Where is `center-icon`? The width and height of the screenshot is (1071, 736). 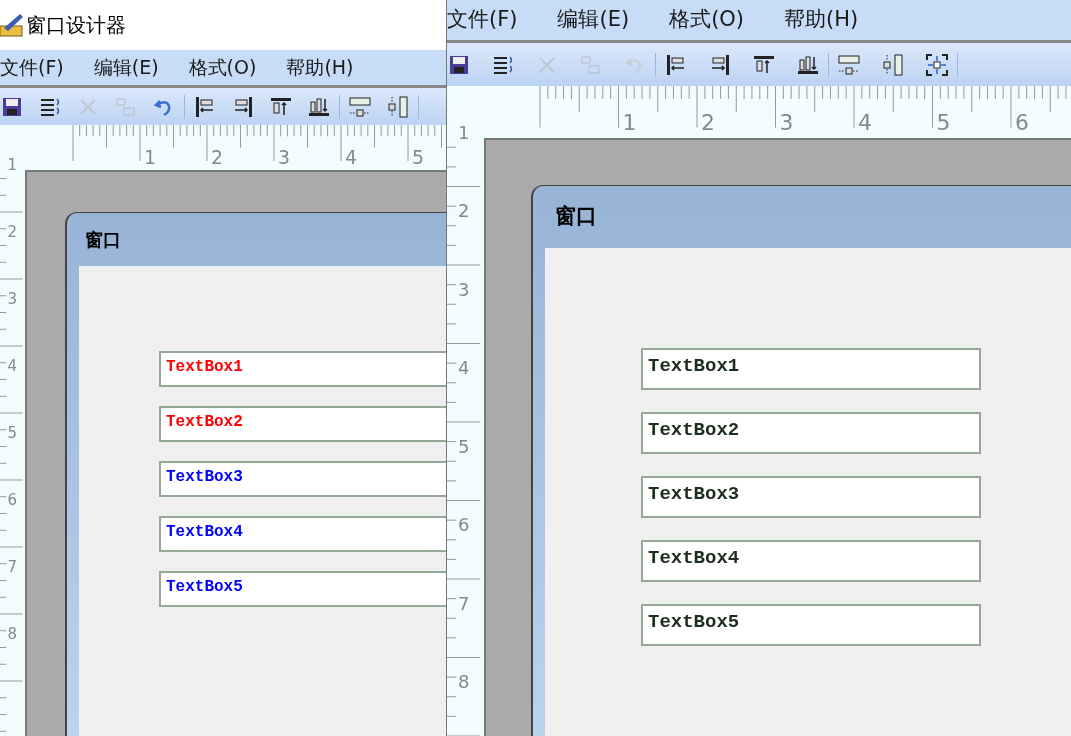 center-icon is located at coordinates (937, 64).